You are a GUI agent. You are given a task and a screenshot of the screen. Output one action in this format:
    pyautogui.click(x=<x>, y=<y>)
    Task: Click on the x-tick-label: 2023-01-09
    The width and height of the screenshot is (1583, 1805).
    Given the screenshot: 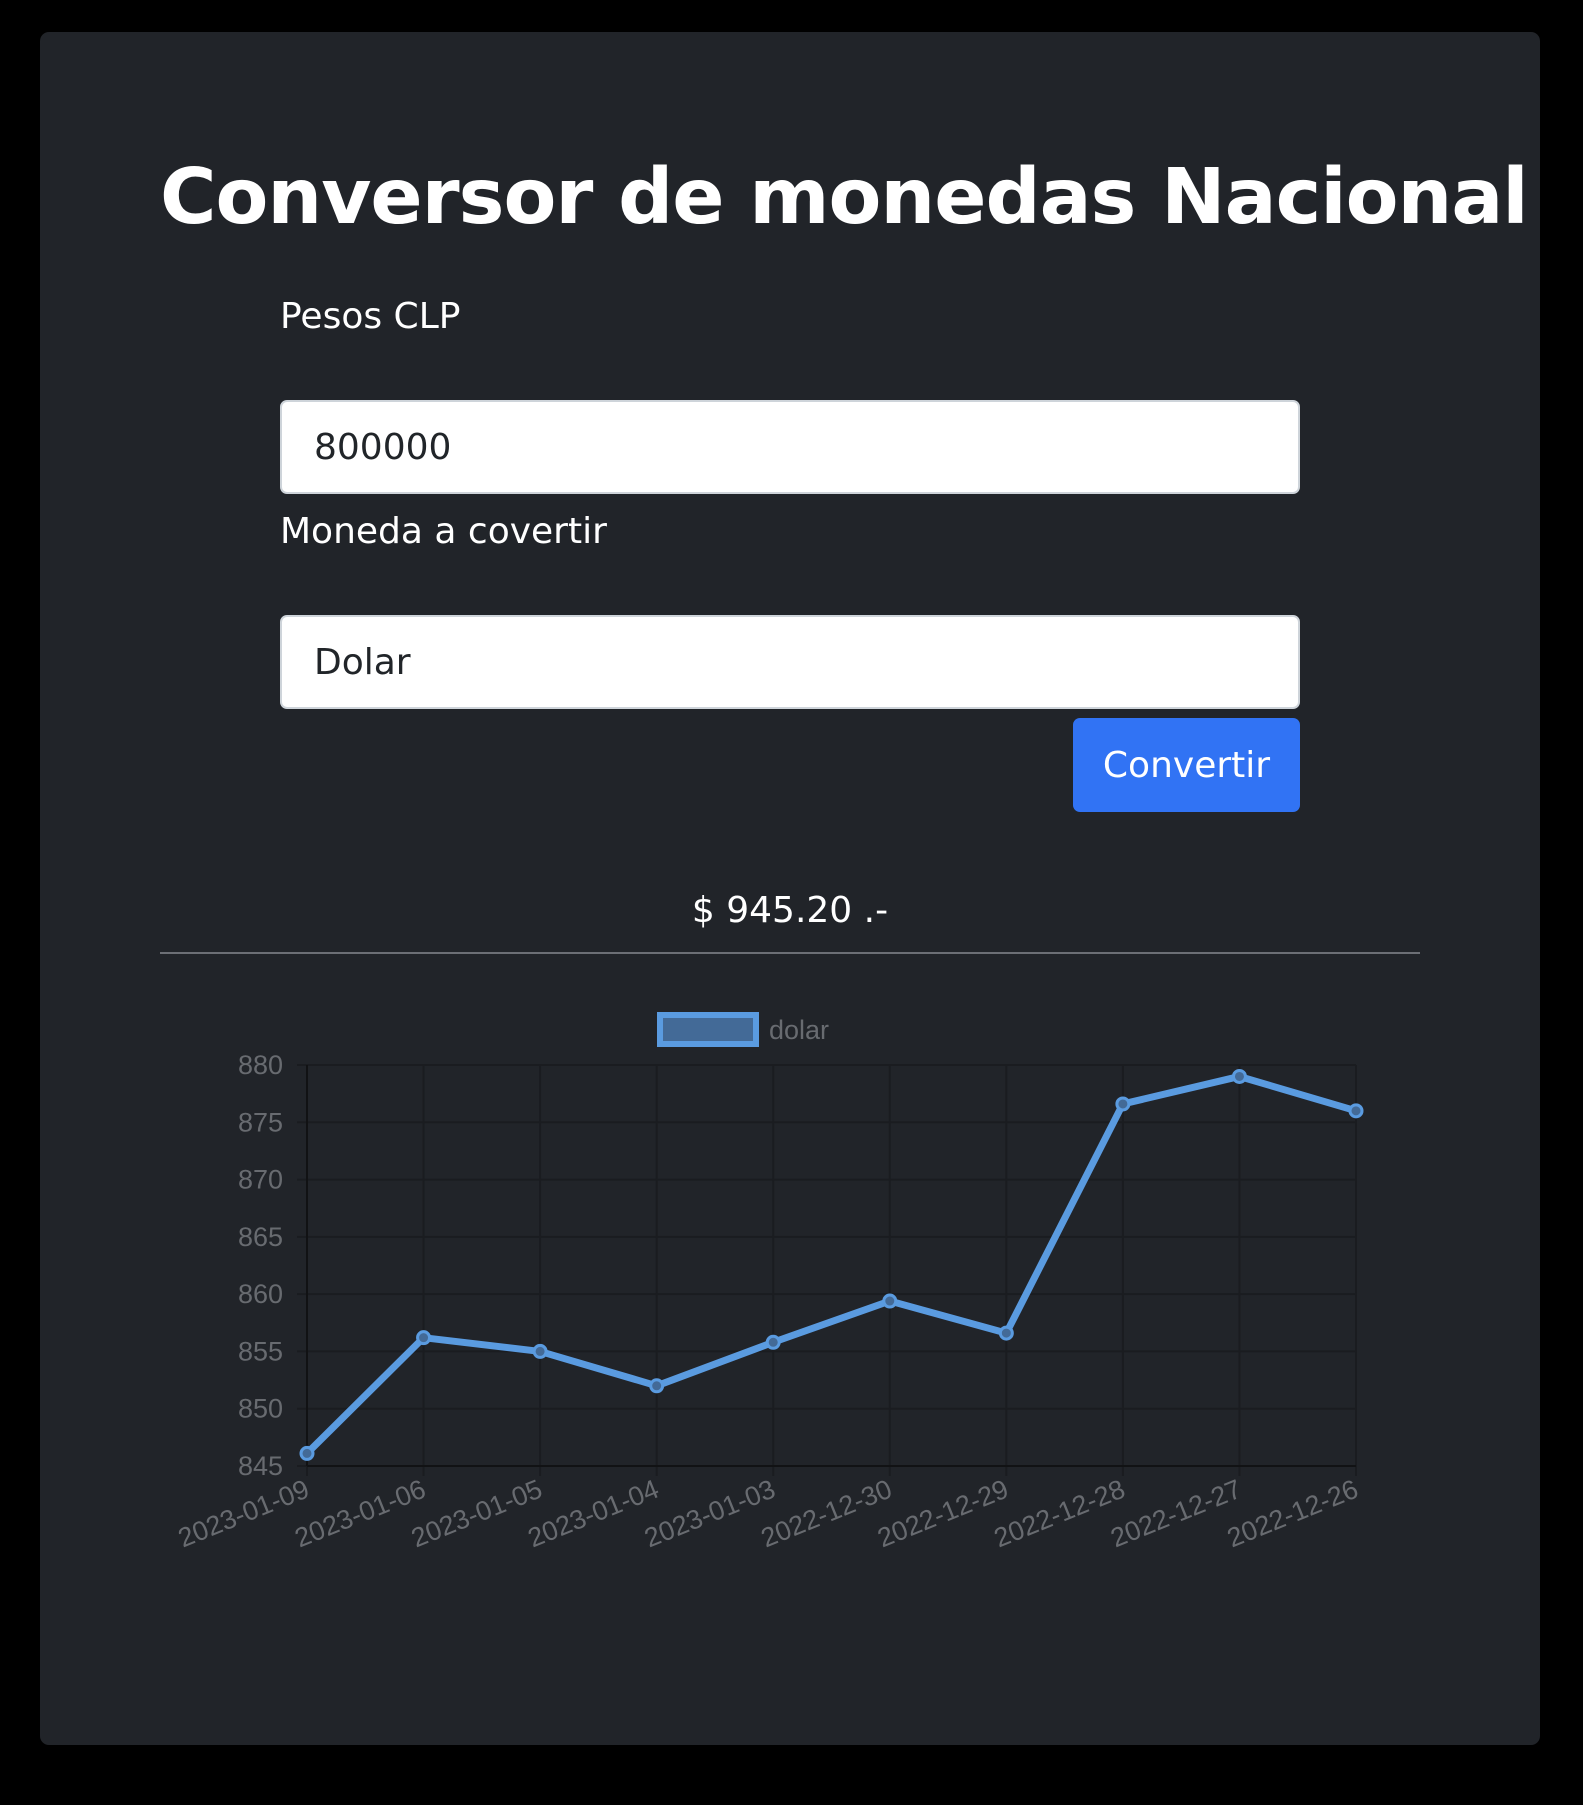 What is the action you would take?
    pyautogui.click(x=243, y=1514)
    